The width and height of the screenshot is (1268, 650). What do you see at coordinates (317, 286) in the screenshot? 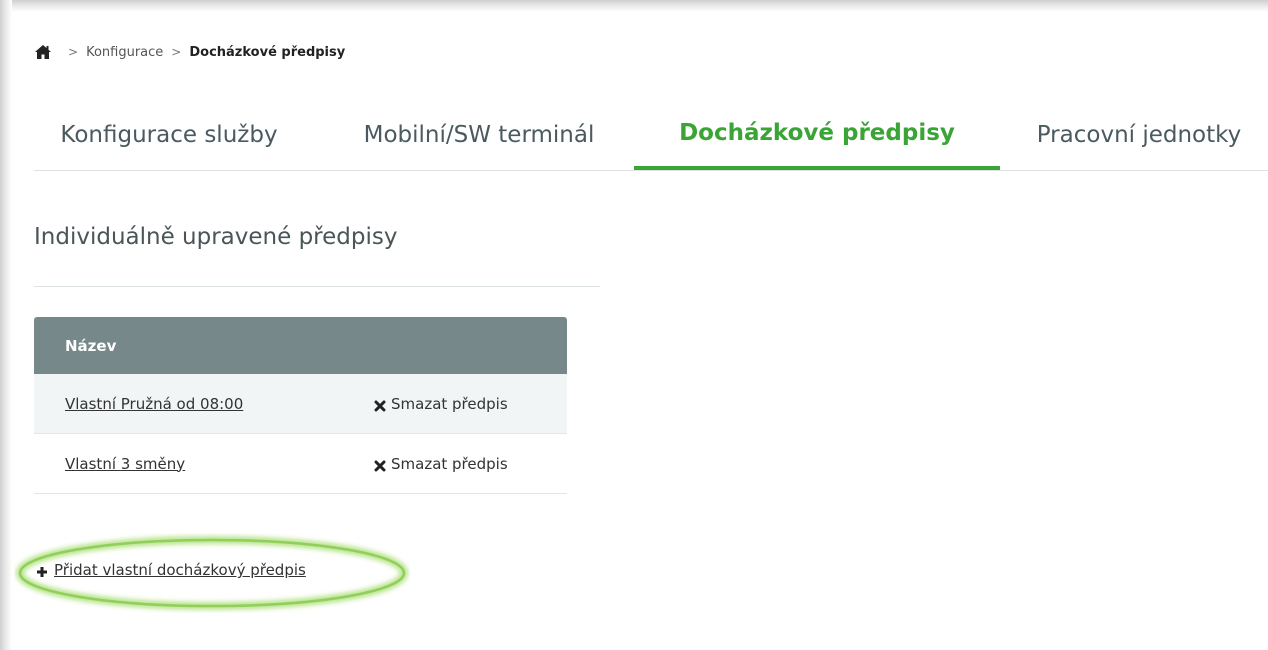
I see `section-divider` at bounding box center [317, 286].